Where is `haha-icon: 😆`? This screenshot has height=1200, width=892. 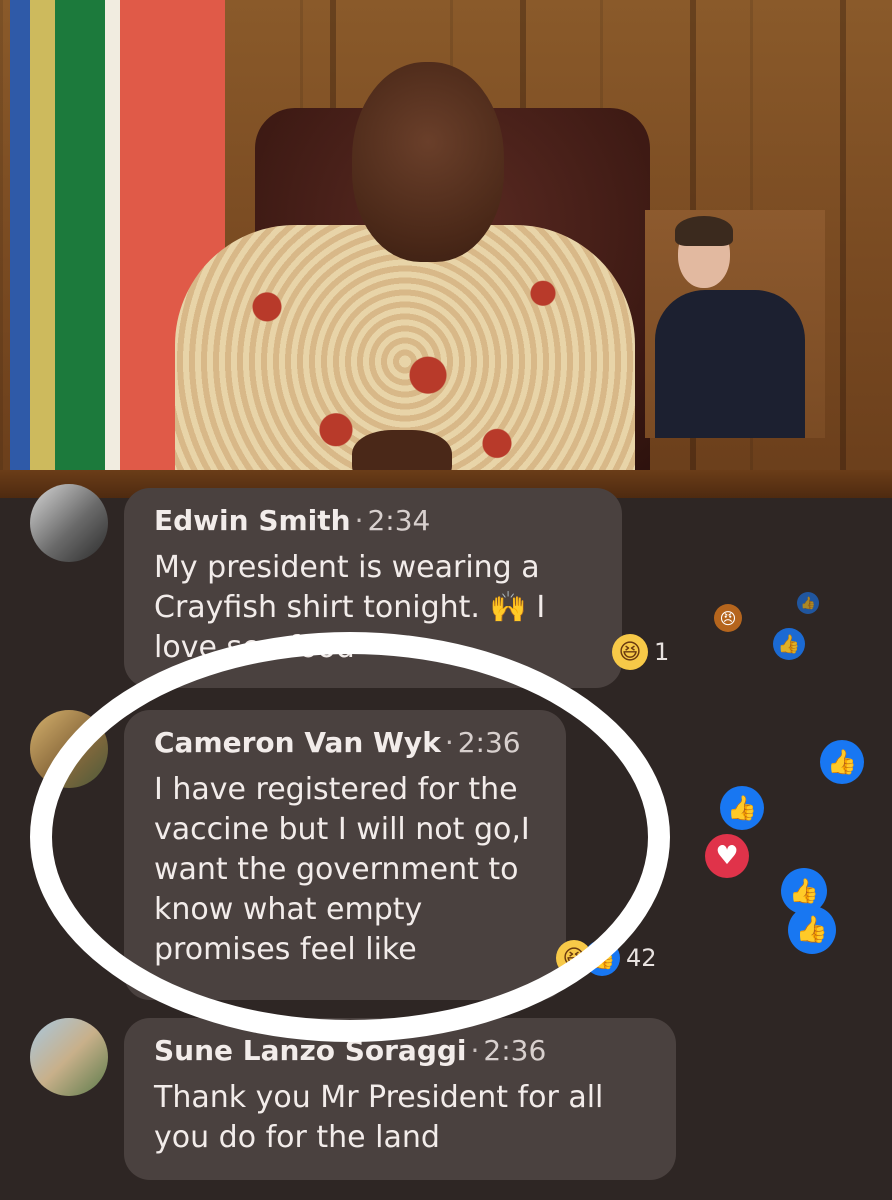
haha-icon: 😆 is located at coordinates (630, 652).